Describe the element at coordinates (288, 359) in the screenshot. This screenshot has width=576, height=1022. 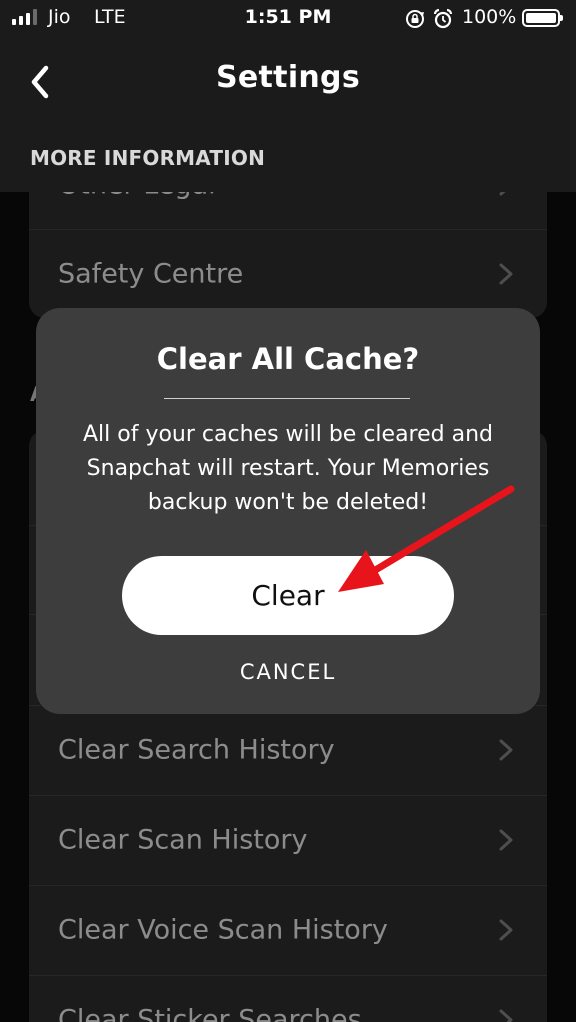
I see `dialog-title: Clear All Cache?` at that location.